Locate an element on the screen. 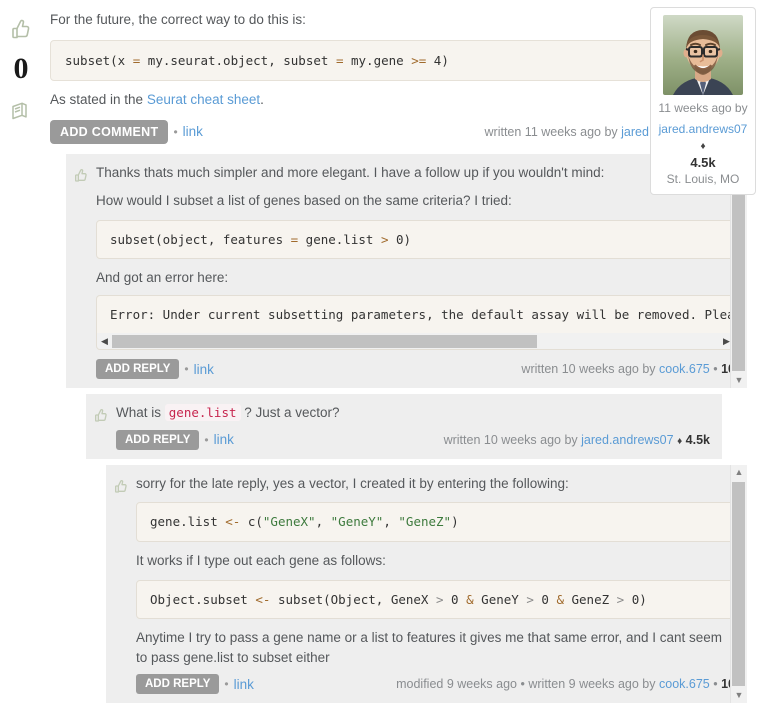 The image size is (764, 716). avatar is located at coordinates (703, 55).